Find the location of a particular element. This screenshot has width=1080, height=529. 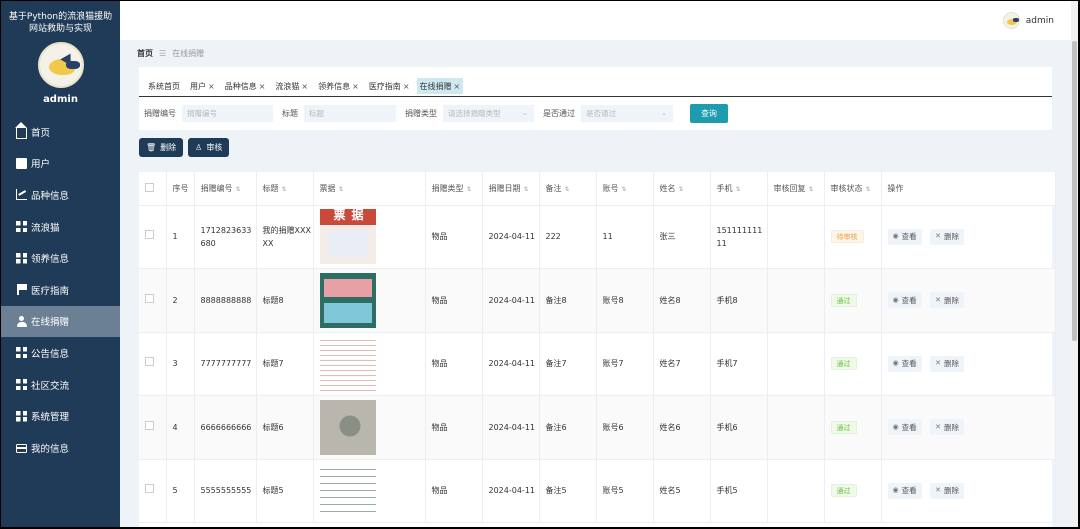

column-header: 审核状态 ⇅ is located at coordinates (853, 189).